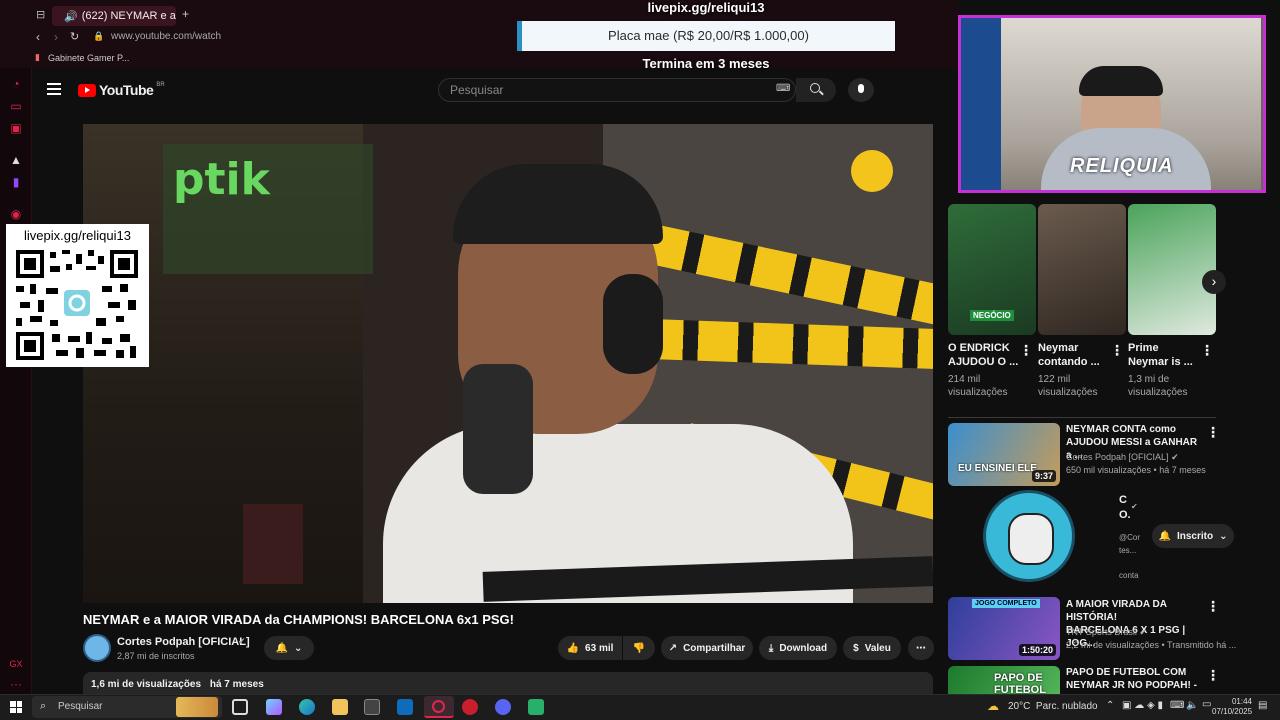  Describe the element at coordinates (16, 84) in the screenshot. I see `whatsapp-icon: ◔` at that location.